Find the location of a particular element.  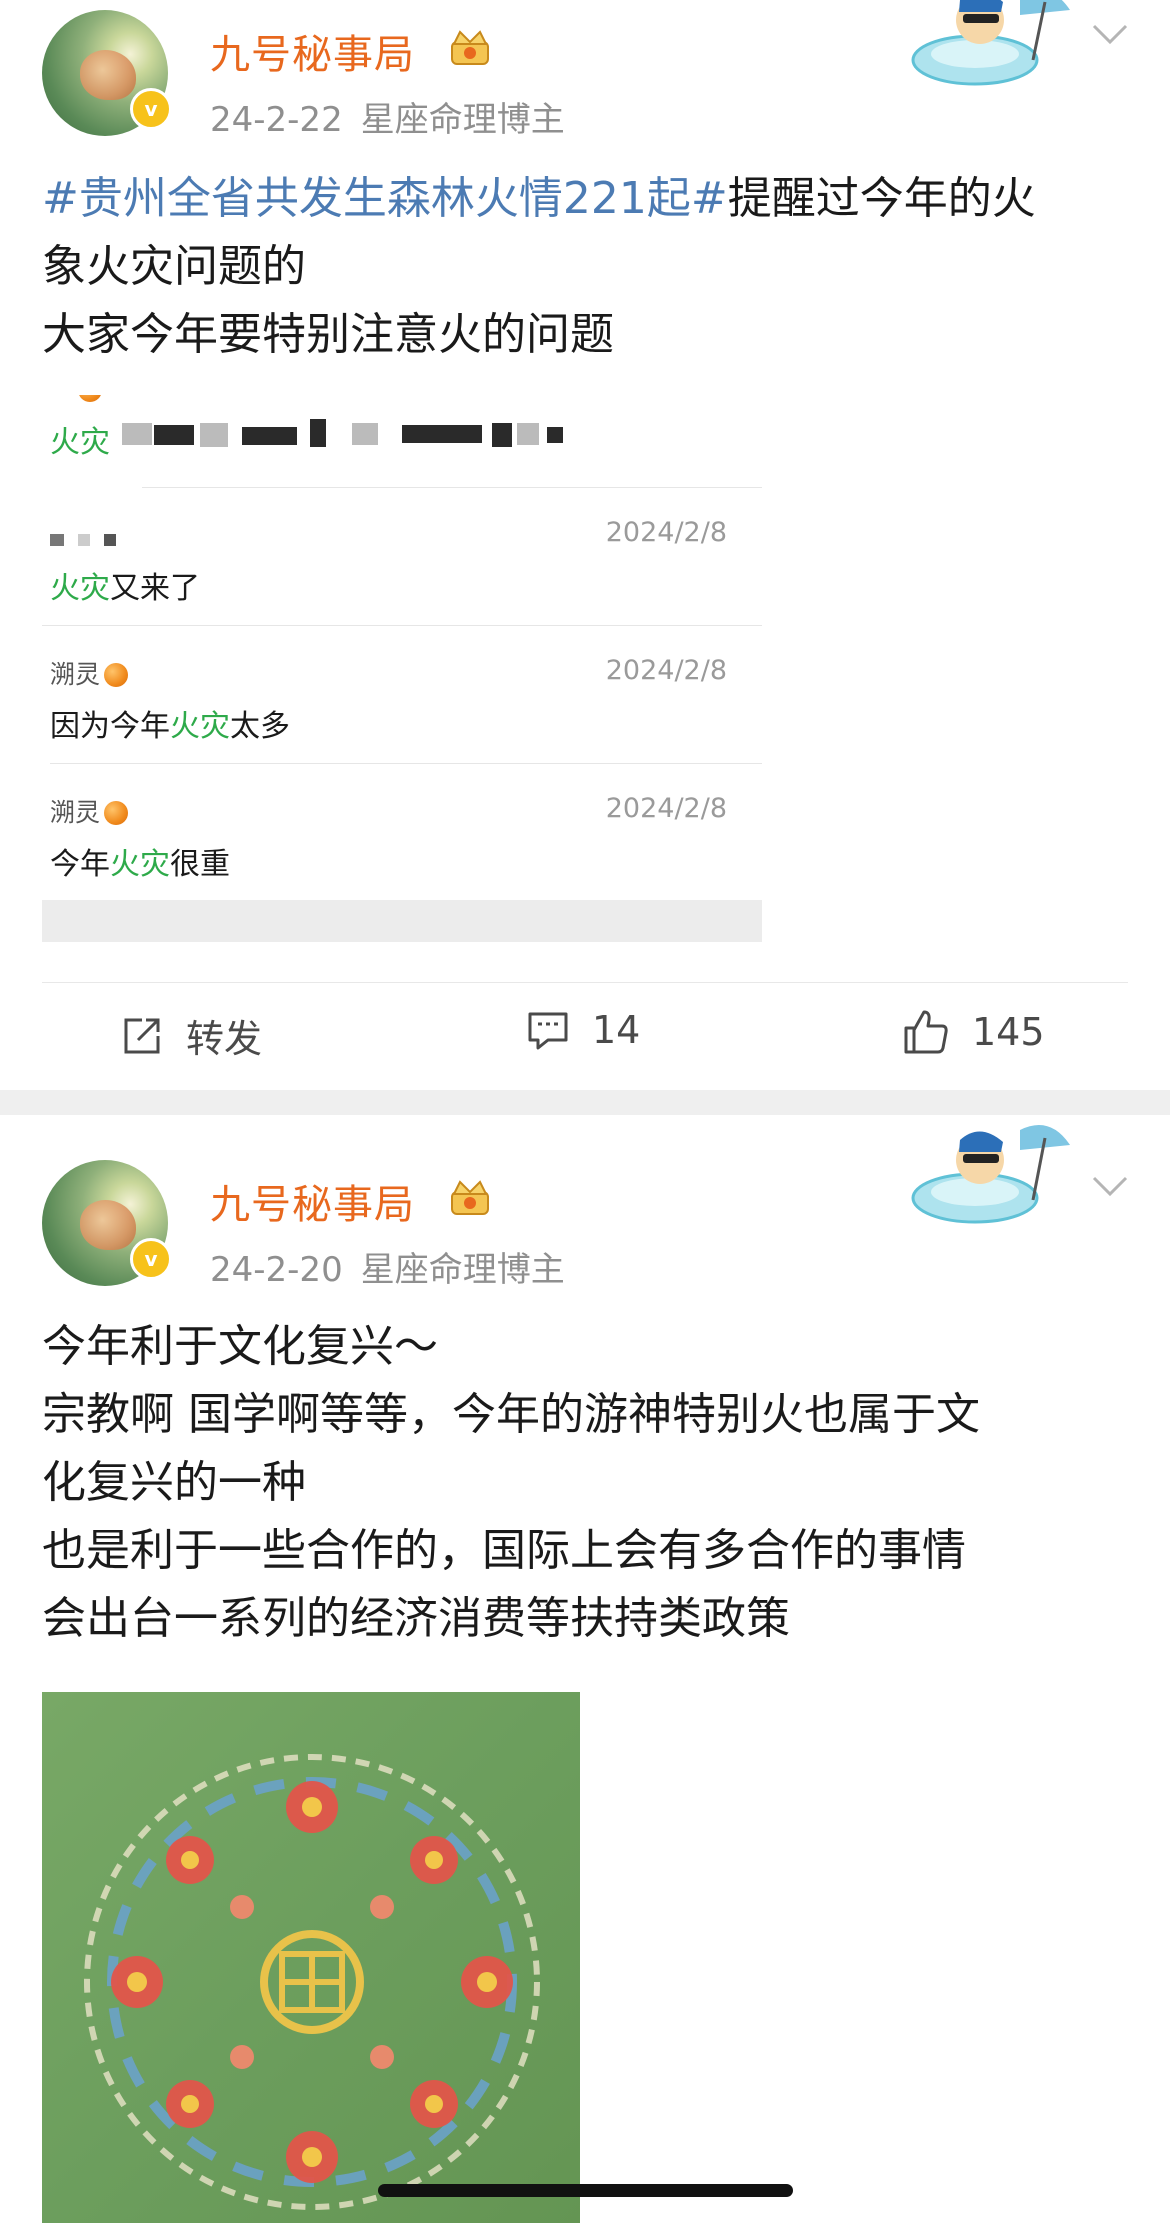

like-button: 145 is located at coordinates (973, 1032).